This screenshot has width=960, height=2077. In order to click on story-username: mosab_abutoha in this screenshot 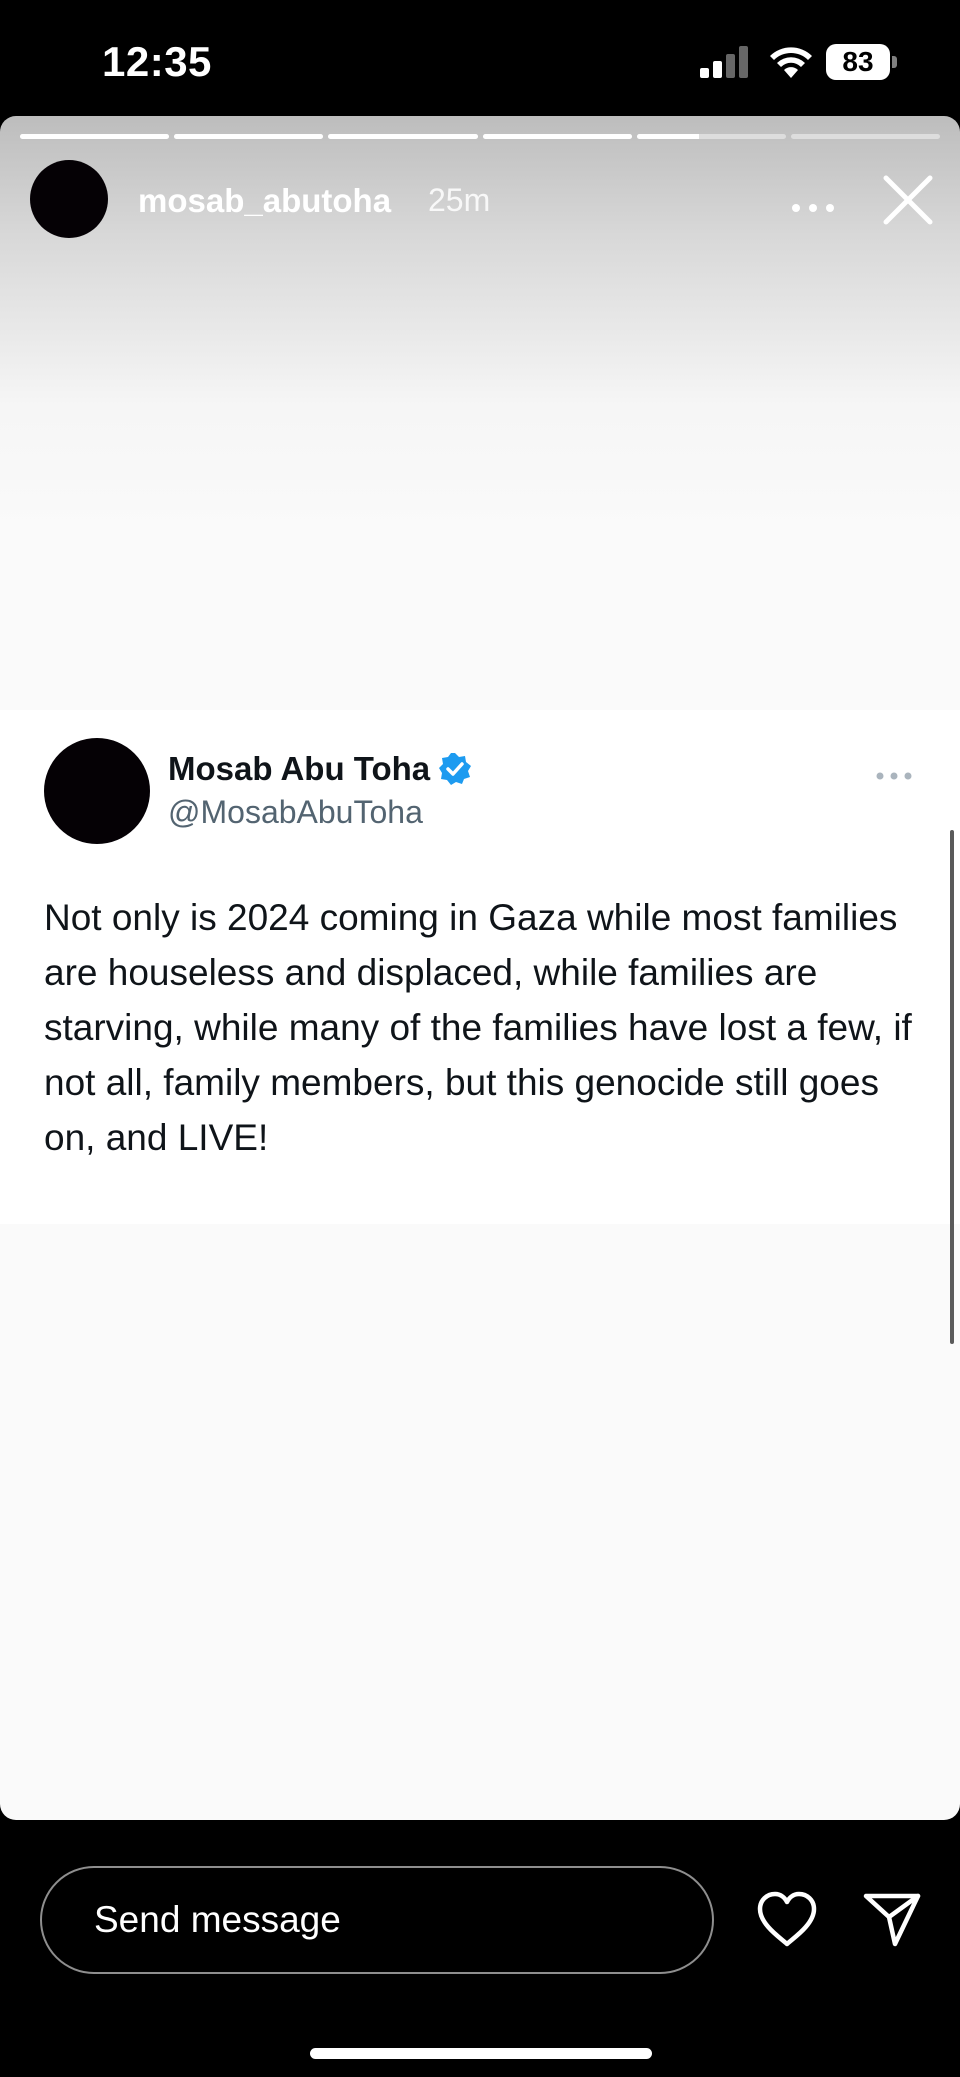, I will do `click(264, 201)`.